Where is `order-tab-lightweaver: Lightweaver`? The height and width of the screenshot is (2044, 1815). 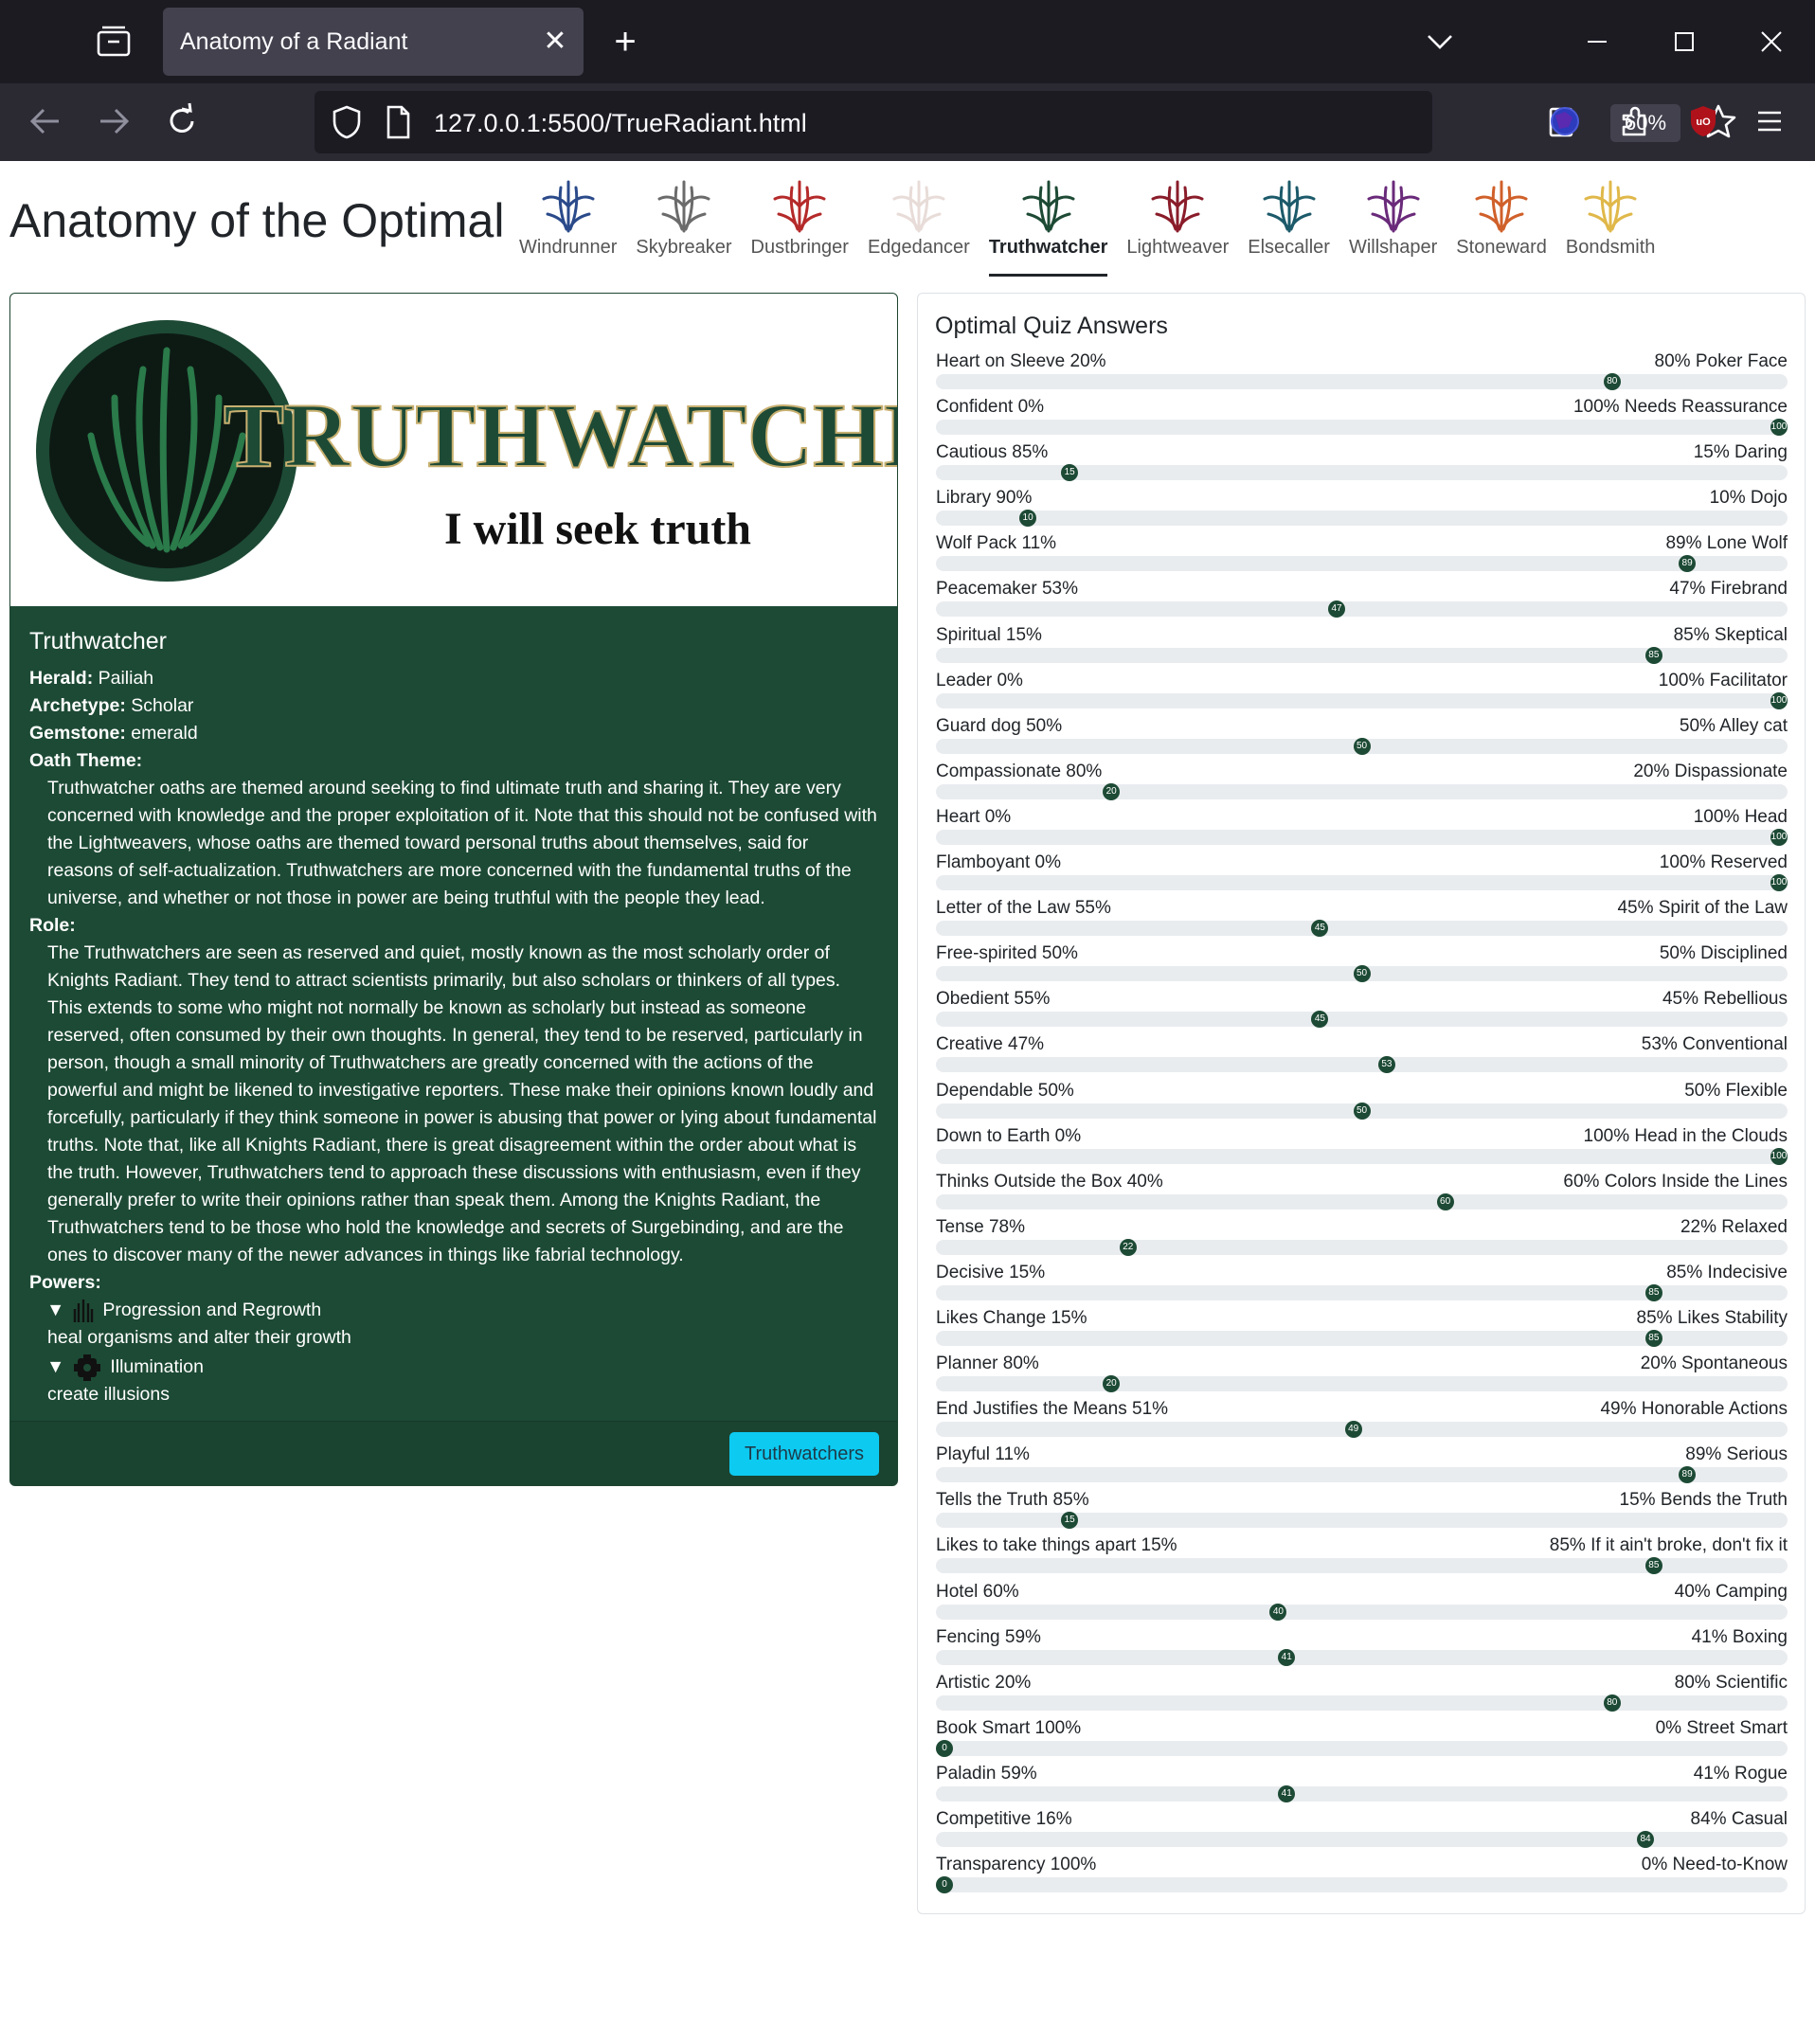
order-tab-lightweaver: Lightweaver is located at coordinates (1177, 225).